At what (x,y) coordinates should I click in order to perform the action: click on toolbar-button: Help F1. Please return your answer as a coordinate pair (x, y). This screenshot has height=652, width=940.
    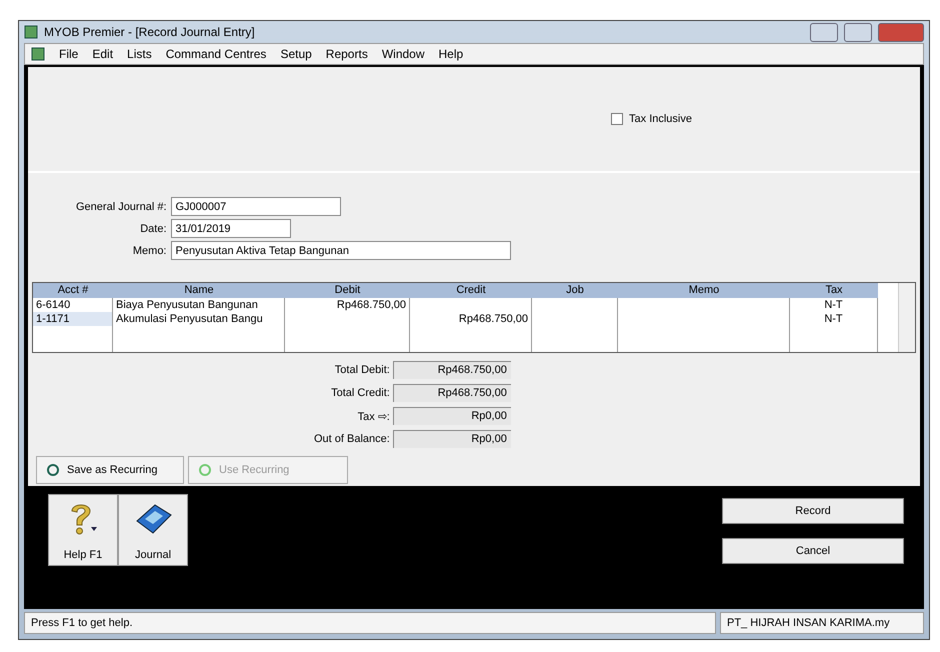
    Looking at the image, I should click on (83, 530).